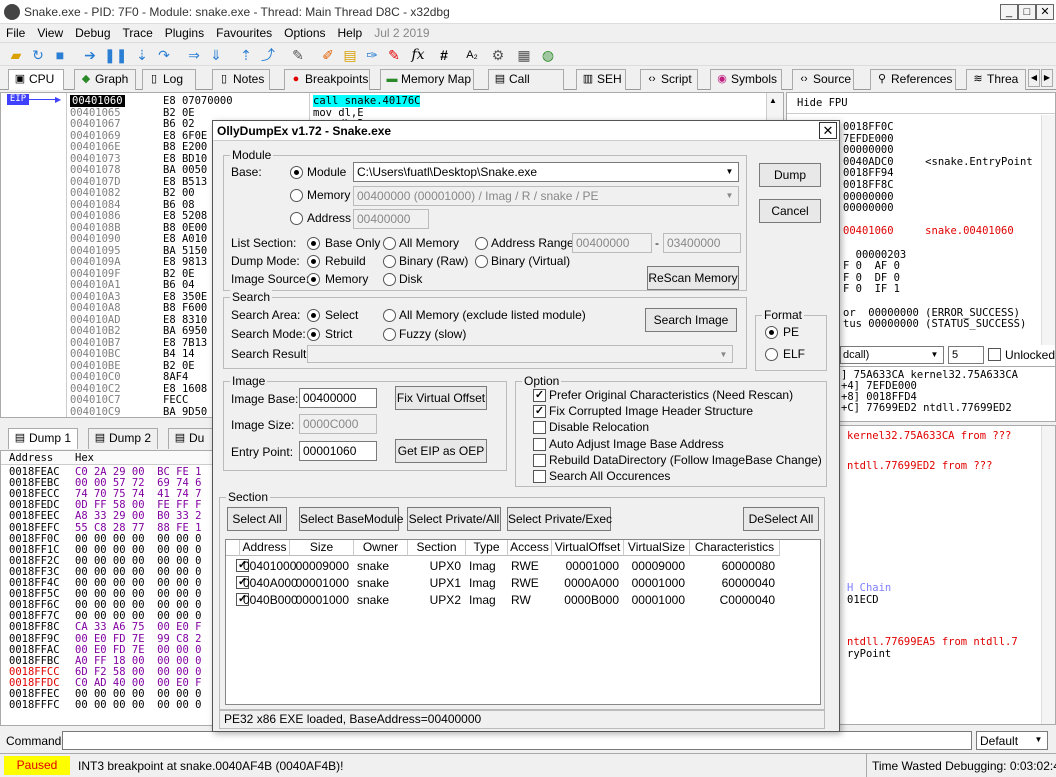  What do you see at coordinates (389, 243) in the screenshot?
I see `list-all-memory-radio` at bounding box center [389, 243].